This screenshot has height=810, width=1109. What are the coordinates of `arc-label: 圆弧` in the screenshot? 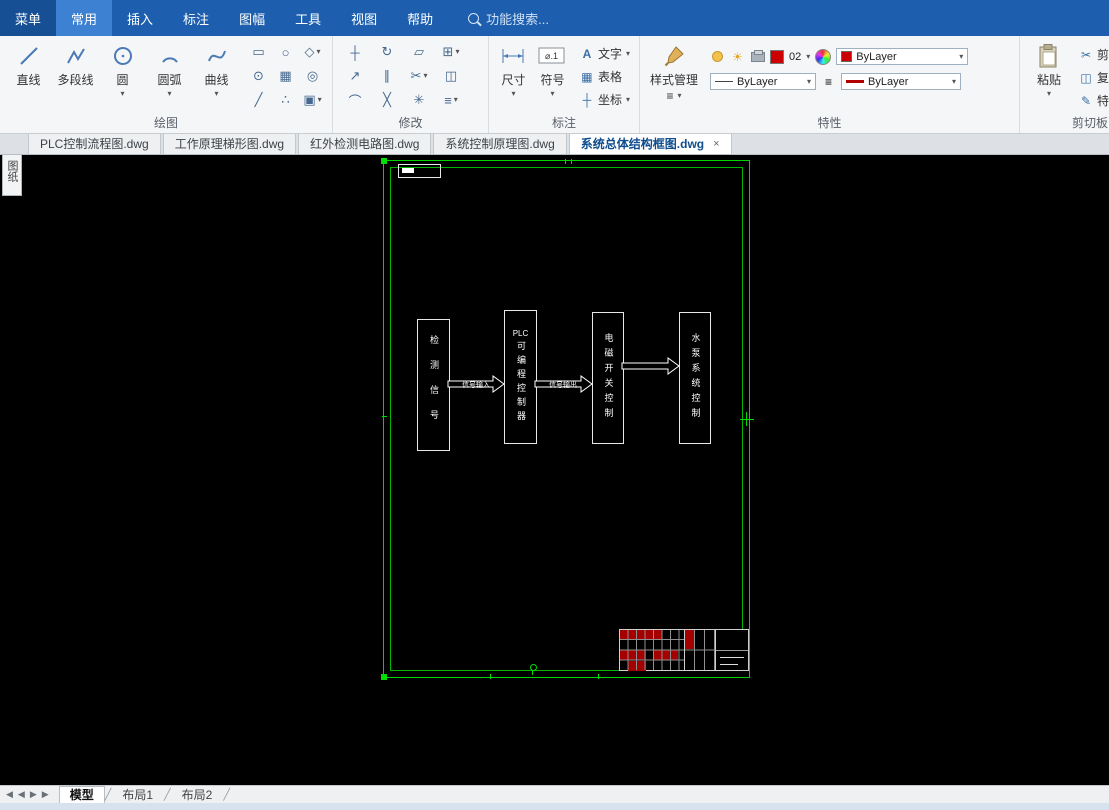 It's located at (169, 80).